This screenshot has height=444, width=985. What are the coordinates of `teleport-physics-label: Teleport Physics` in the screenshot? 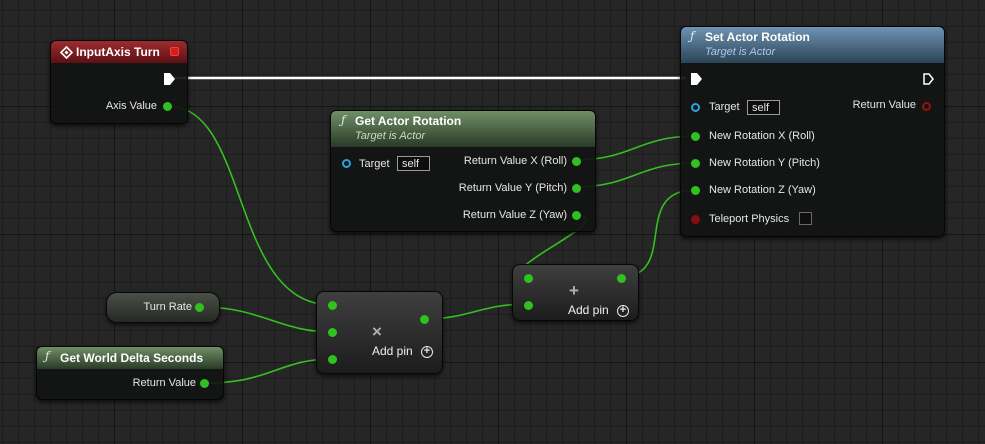 It's located at (749, 219).